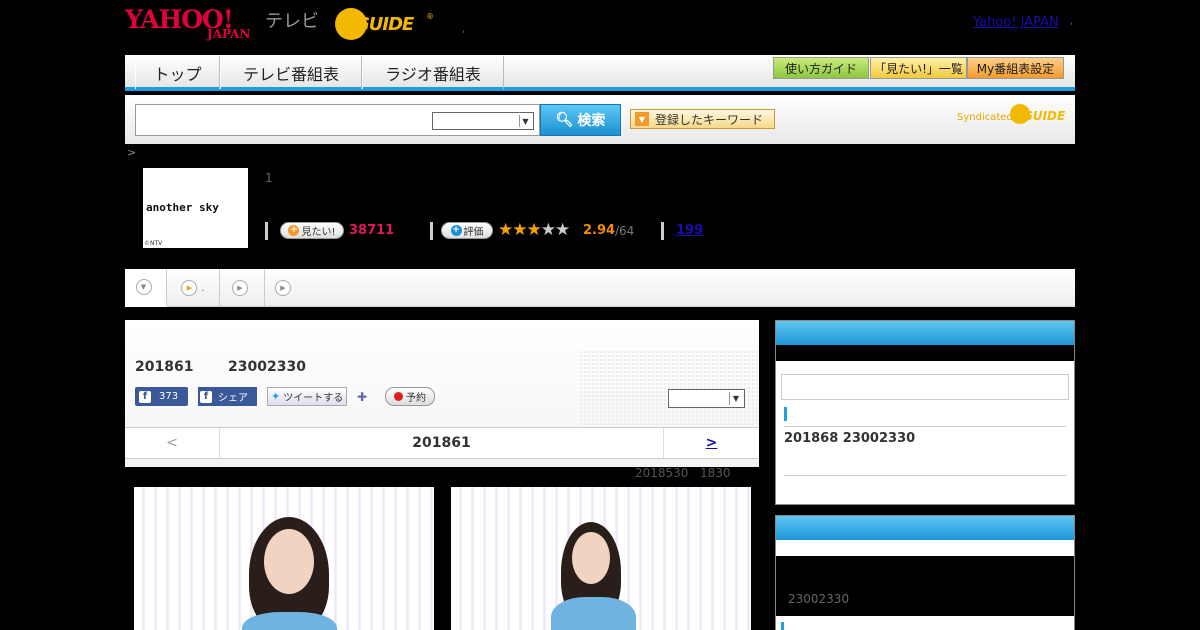 This screenshot has height=630, width=1200. Describe the element at coordinates (313, 398) in the screenshot. I see `tweet-button-label: ツイートする` at that location.